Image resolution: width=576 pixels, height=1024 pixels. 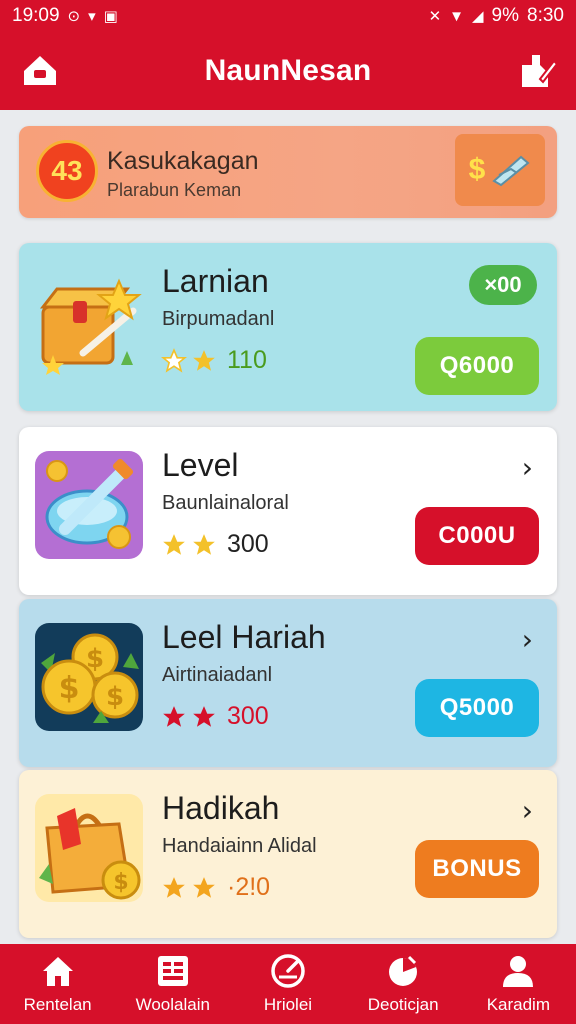 I want to click on nav-item-profile: Karadim, so click(x=518, y=984).